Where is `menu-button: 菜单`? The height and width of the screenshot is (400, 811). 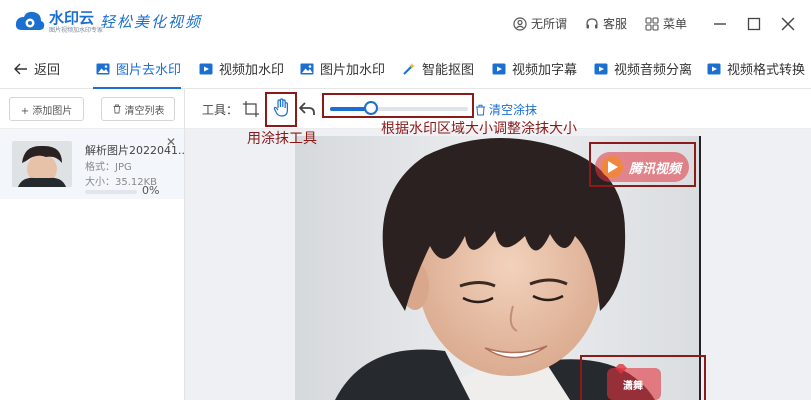 menu-button: 菜单 is located at coordinates (666, 23).